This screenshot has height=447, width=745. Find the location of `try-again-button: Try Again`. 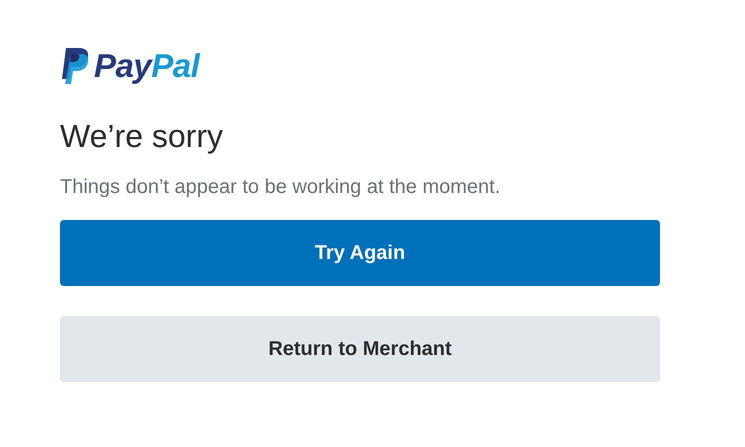

try-again-button: Try Again is located at coordinates (360, 253).